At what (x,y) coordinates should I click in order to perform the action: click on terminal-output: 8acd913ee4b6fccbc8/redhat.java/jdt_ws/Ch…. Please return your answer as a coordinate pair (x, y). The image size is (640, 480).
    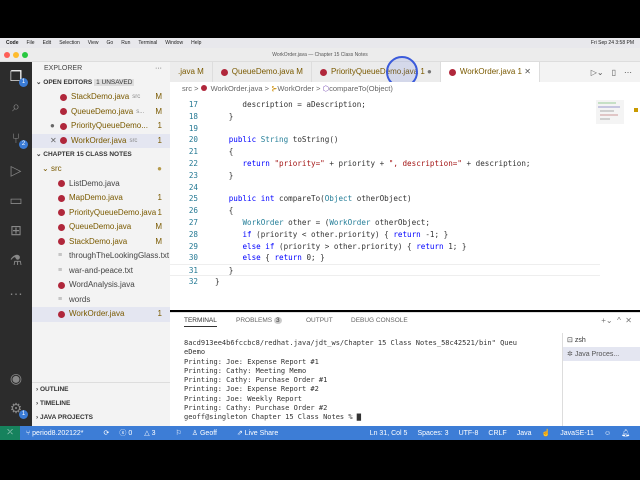
    Looking at the image, I should click on (350, 381).